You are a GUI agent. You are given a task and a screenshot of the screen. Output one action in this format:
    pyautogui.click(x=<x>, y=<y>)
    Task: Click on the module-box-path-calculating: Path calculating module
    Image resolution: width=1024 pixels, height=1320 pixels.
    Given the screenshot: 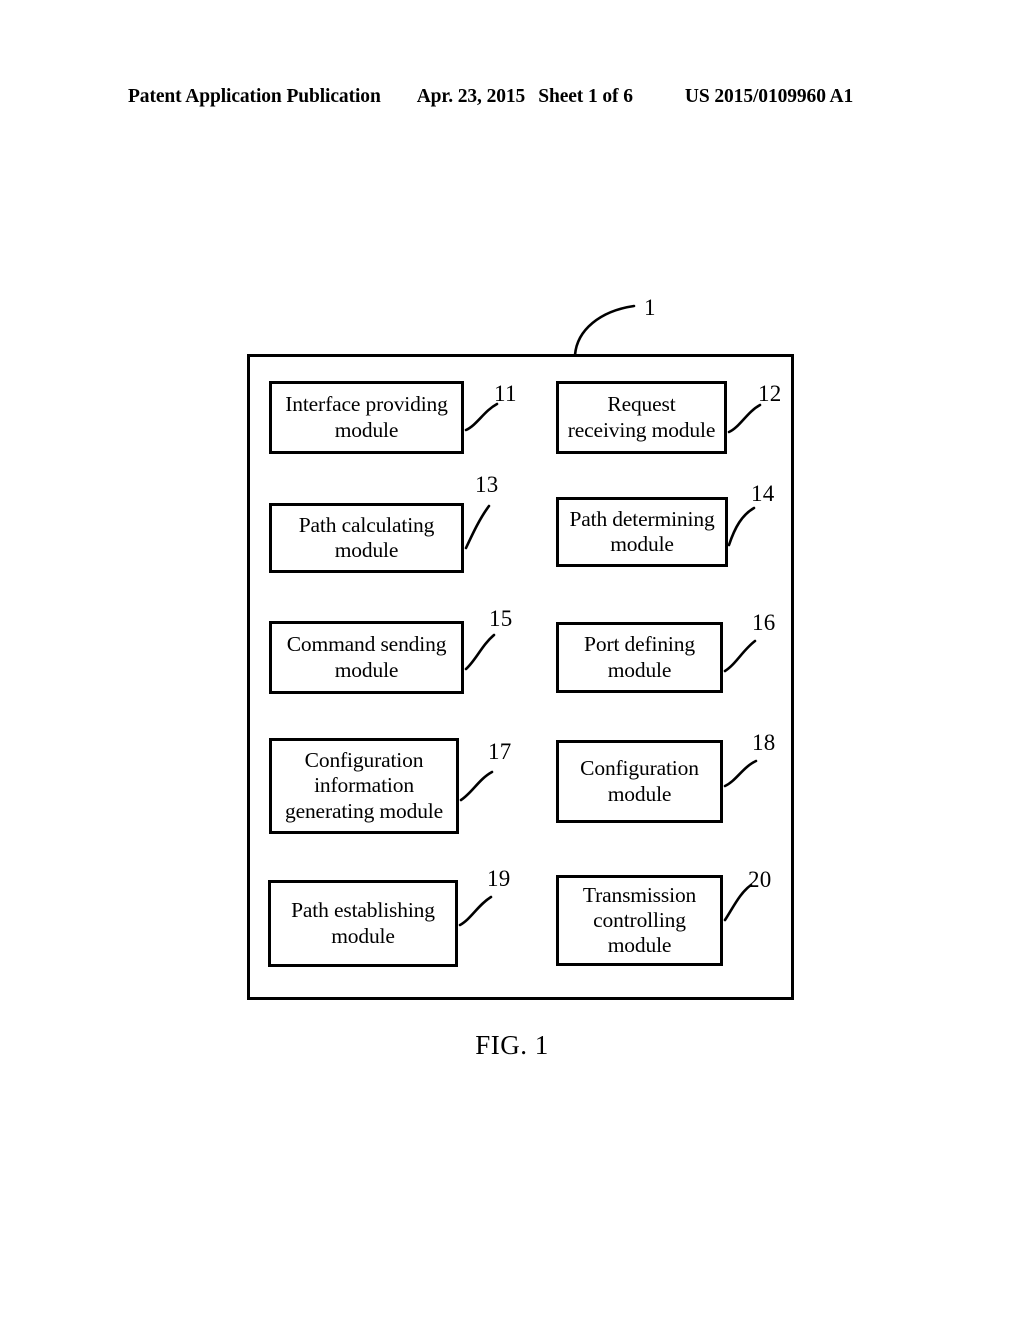 What is the action you would take?
    pyautogui.click(x=366, y=538)
    